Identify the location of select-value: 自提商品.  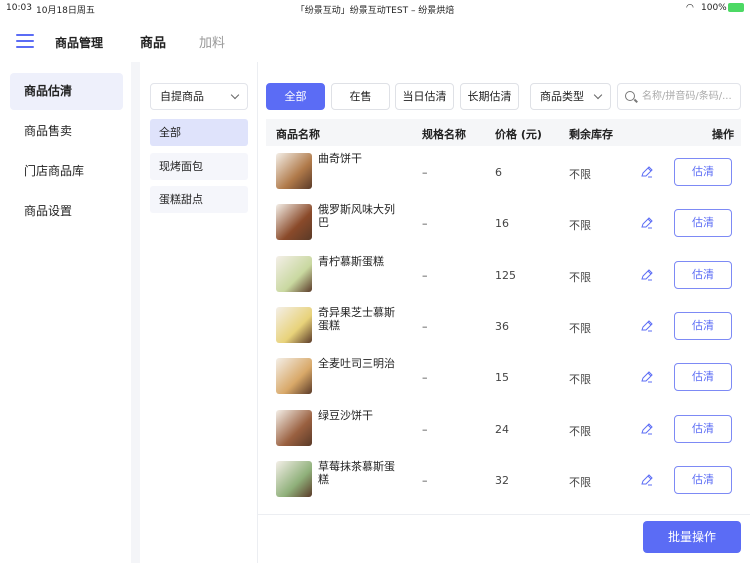
(182, 96).